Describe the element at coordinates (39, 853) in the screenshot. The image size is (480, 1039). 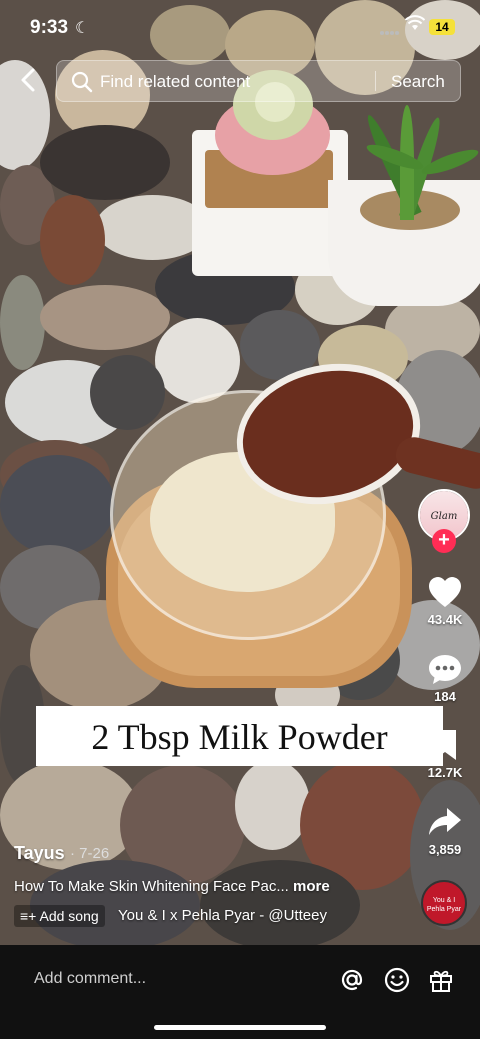
I see `author-name: Tayus` at that location.